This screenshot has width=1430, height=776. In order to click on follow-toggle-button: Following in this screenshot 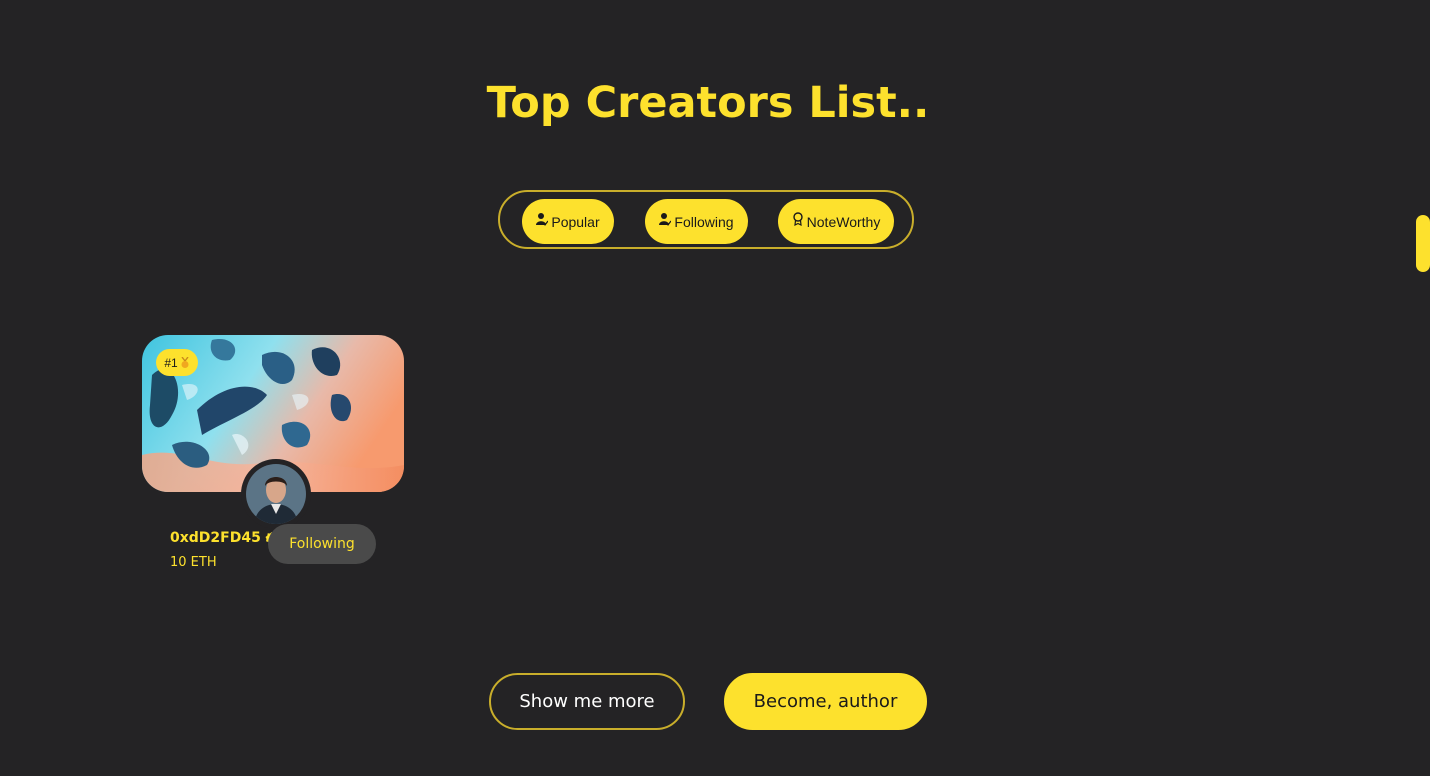, I will do `click(322, 544)`.